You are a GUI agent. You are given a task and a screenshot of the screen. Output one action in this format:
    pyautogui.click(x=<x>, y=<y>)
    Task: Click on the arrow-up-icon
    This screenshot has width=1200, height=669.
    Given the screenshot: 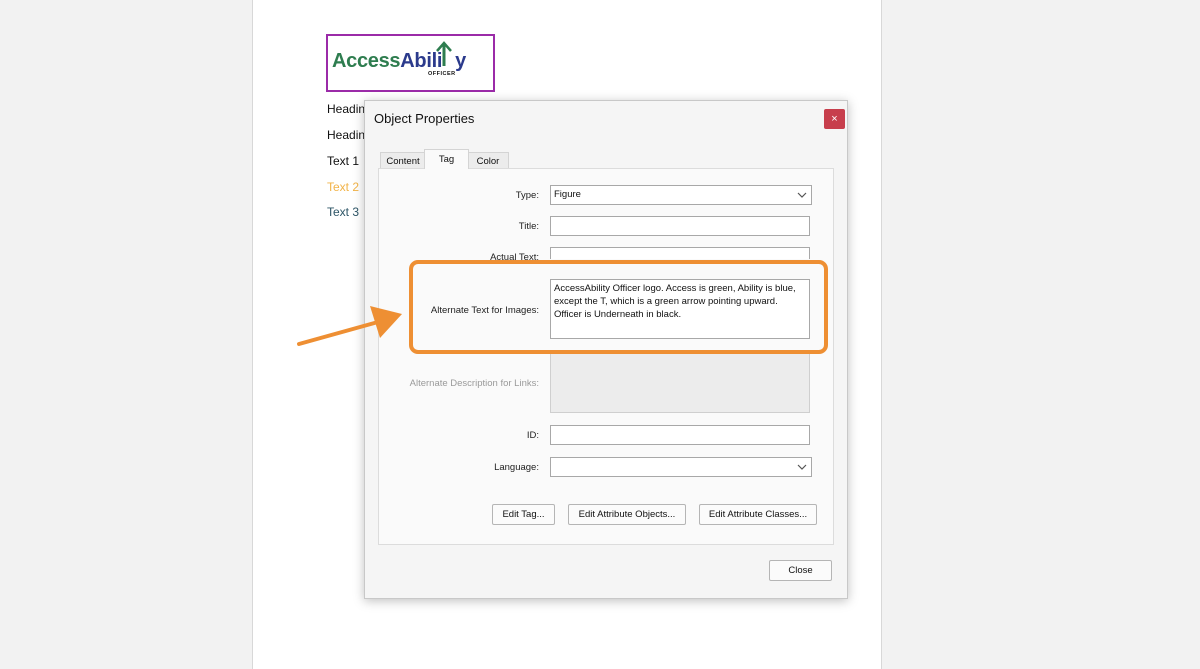 What is the action you would take?
    pyautogui.click(x=444, y=53)
    